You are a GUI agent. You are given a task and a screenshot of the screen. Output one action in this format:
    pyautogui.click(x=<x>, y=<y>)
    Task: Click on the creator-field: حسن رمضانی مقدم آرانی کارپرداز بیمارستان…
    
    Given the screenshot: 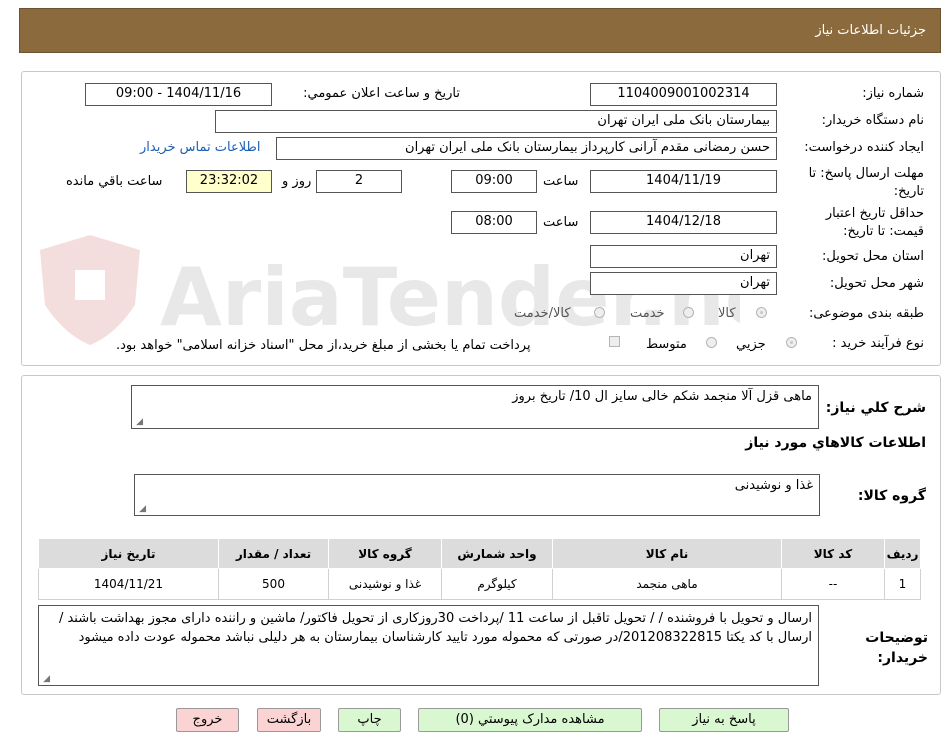 What is the action you would take?
    pyautogui.click(x=526, y=148)
    